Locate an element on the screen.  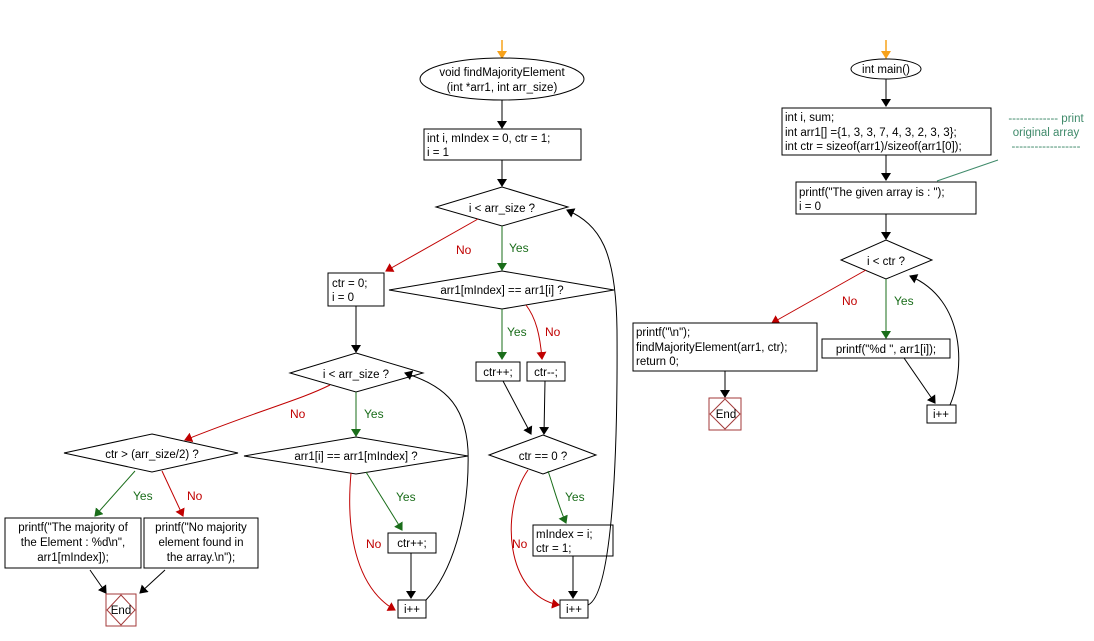
print-given-line-2: i = 0 is located at coordinates (810, 207).